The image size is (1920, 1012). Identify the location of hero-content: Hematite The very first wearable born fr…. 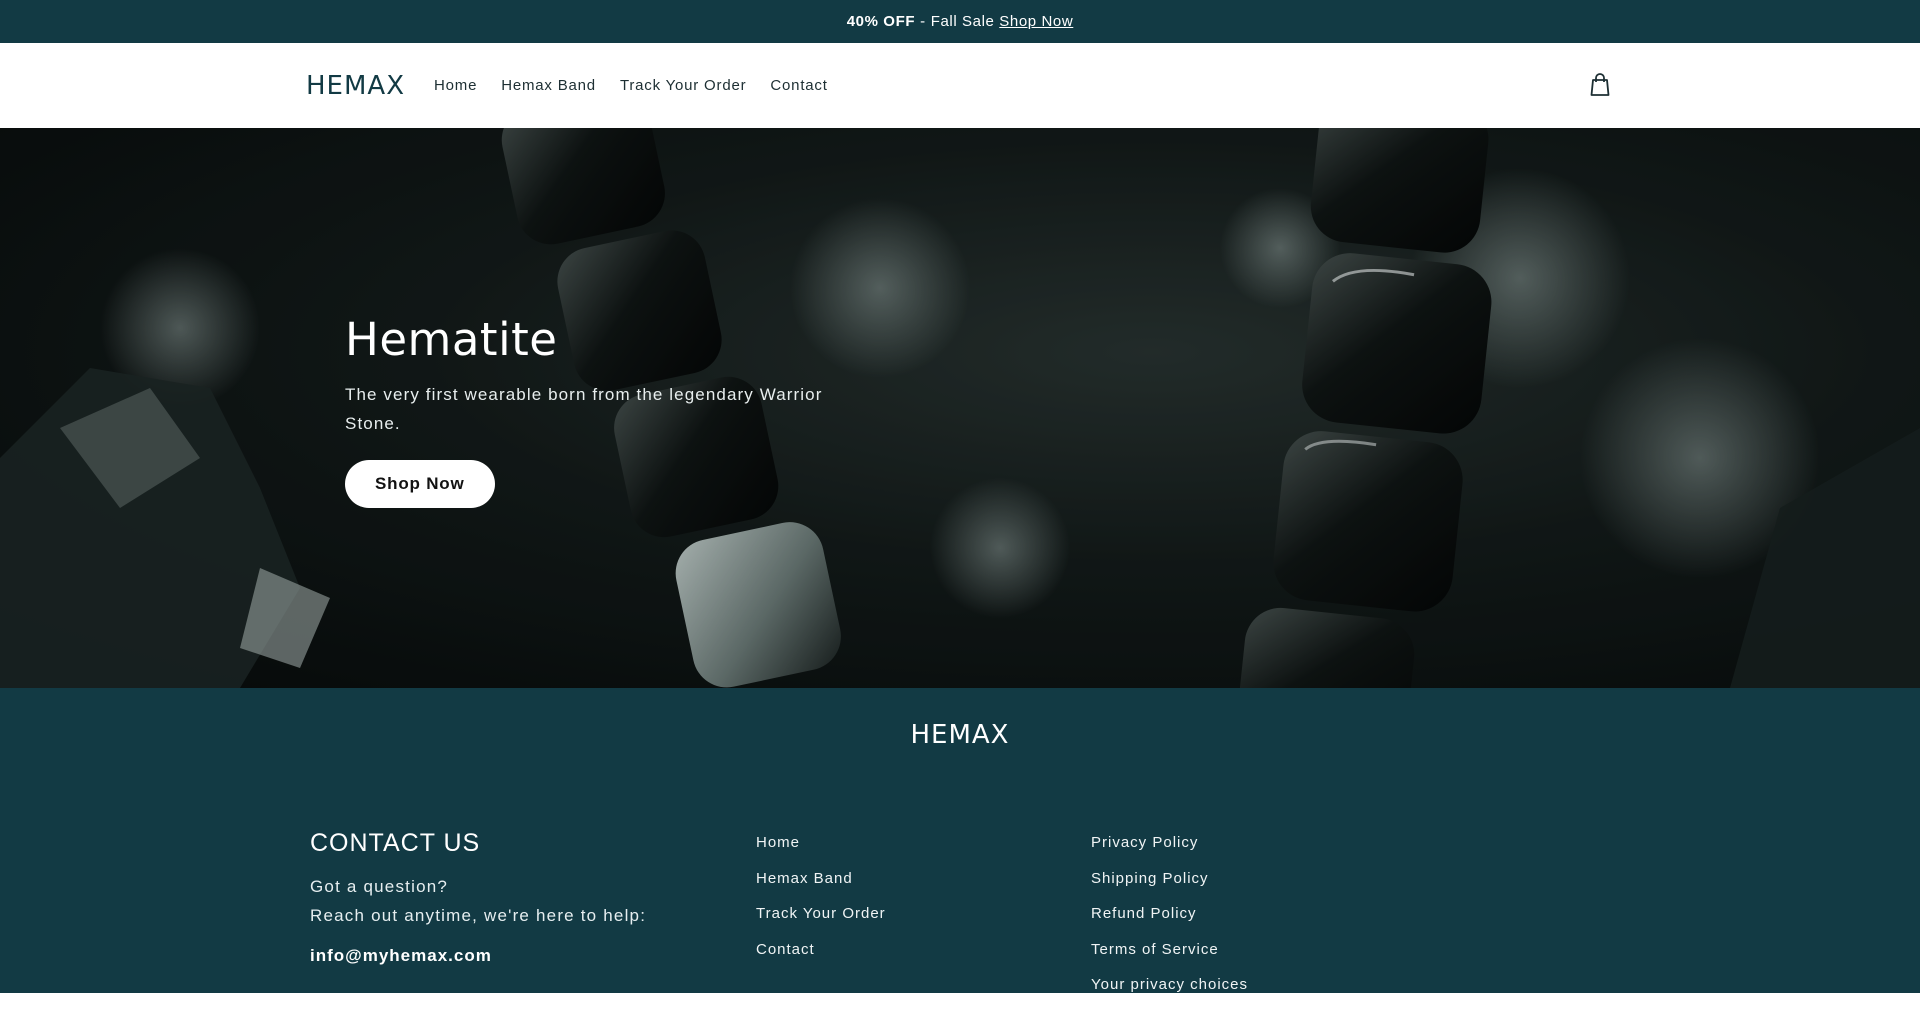
(605, 410).